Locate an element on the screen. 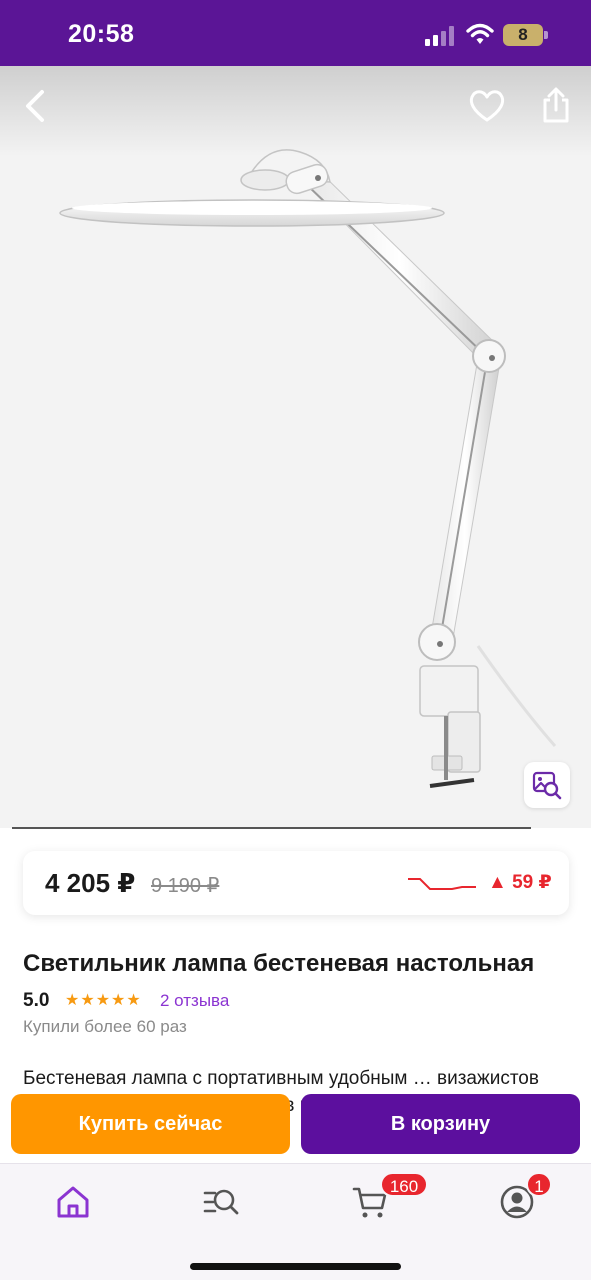  price-history-sparkline is located at coordinates (442, 884).